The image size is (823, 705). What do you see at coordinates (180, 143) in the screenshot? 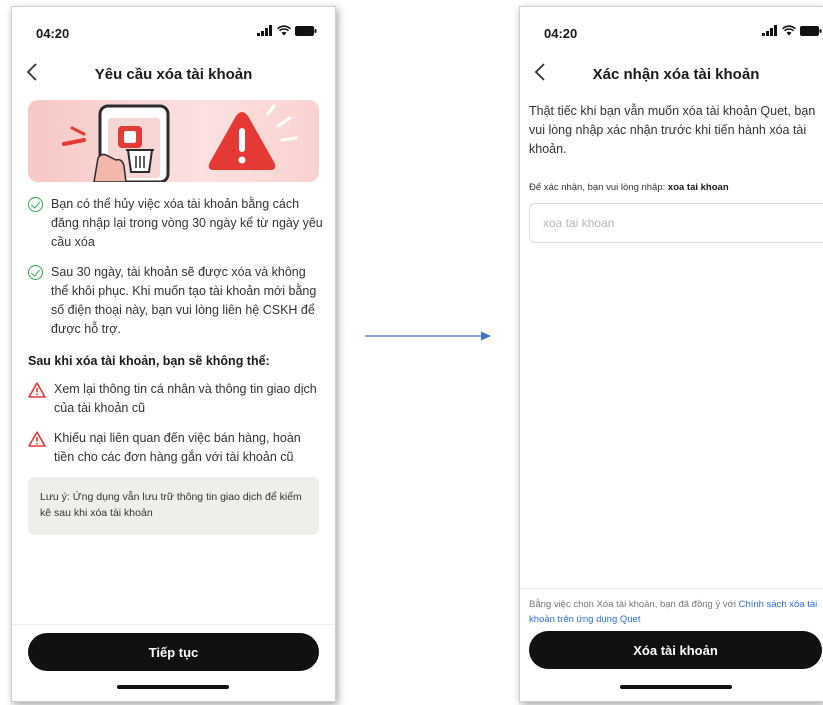
I see `phone-trash-illustration` at bounding box center [180, 143].